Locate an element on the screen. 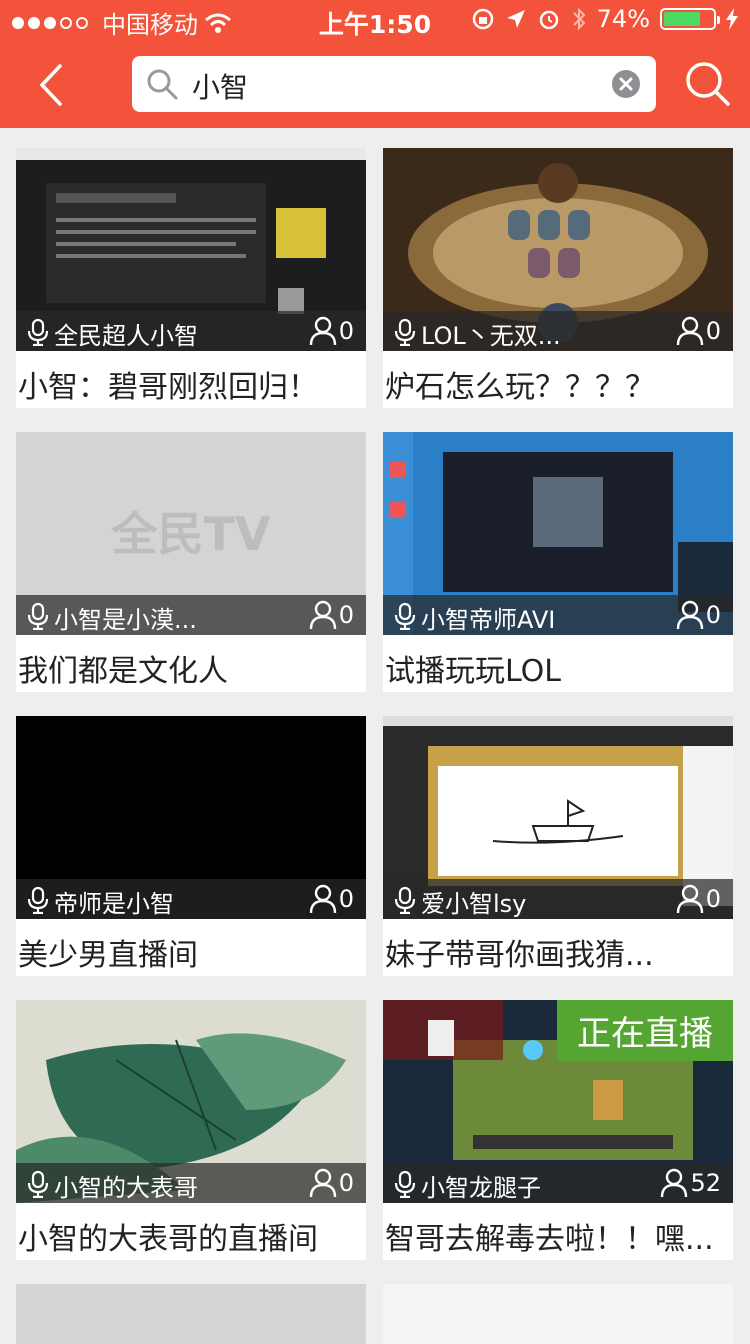  stream-info-bar: 小智龙腿子 52 is located at coordinates (558, 1183).